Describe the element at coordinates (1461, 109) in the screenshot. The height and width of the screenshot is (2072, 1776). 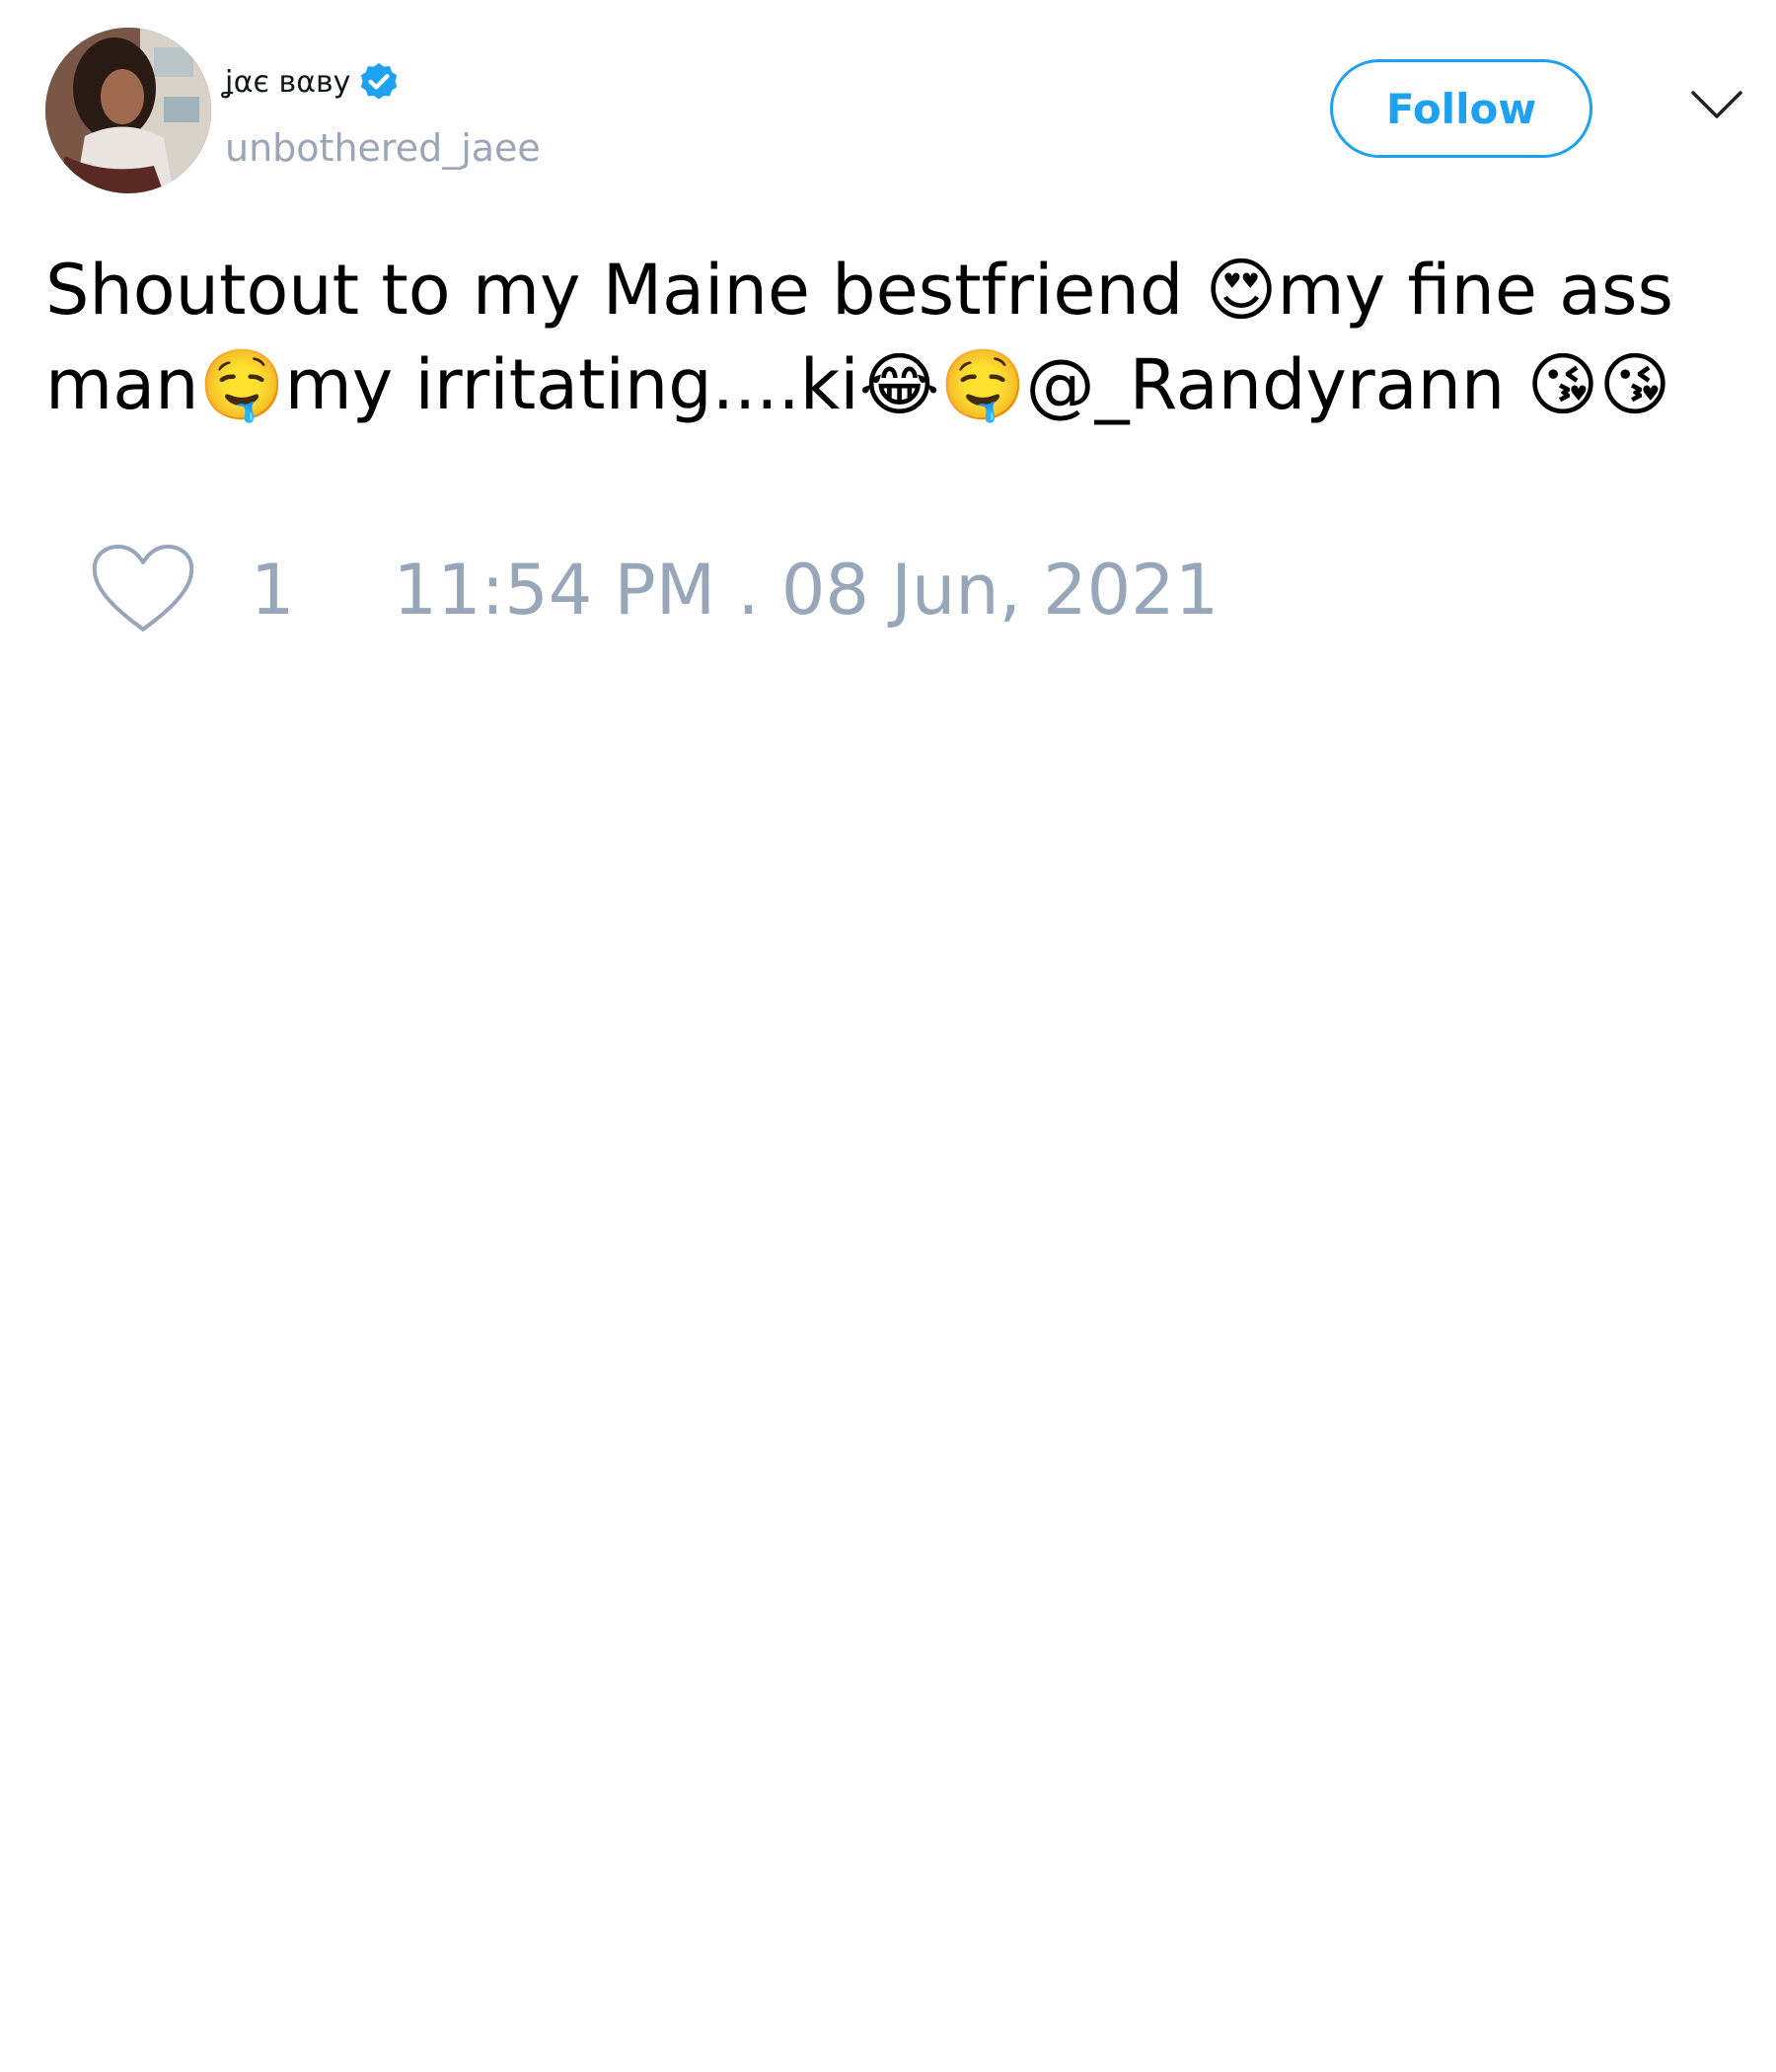
I see `follow-button: Follow` at that location.